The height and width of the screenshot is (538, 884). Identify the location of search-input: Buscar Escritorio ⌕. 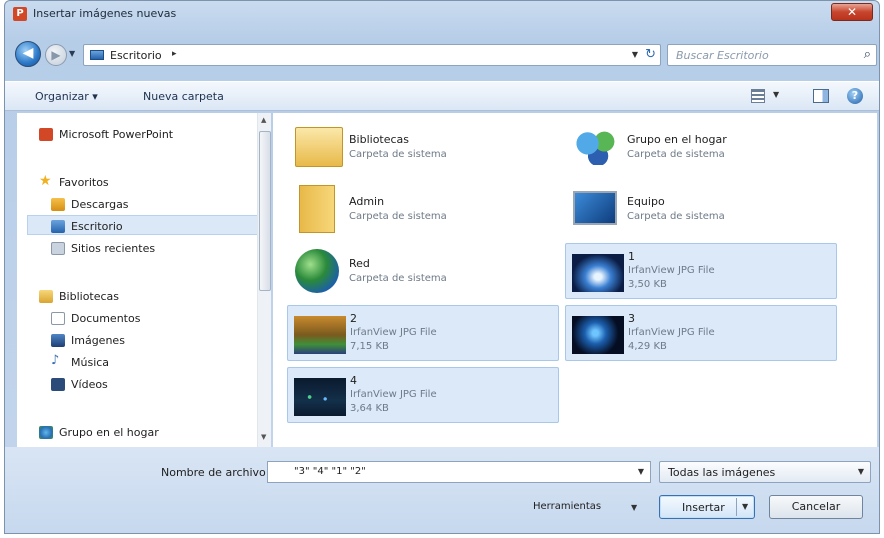
(772, 55).